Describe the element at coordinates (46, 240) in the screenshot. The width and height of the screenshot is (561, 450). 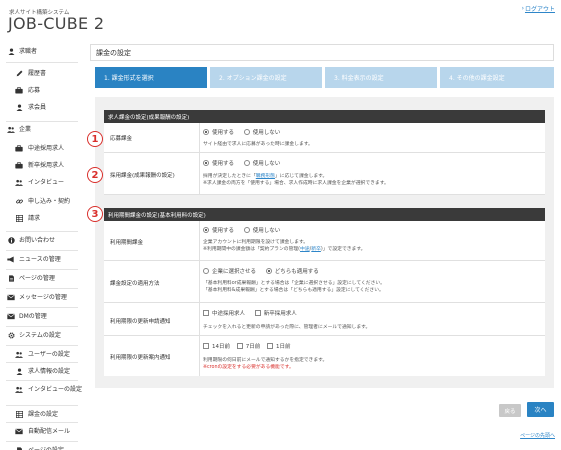
I see `sidebar-item-10: お問い合わせ` at that location.